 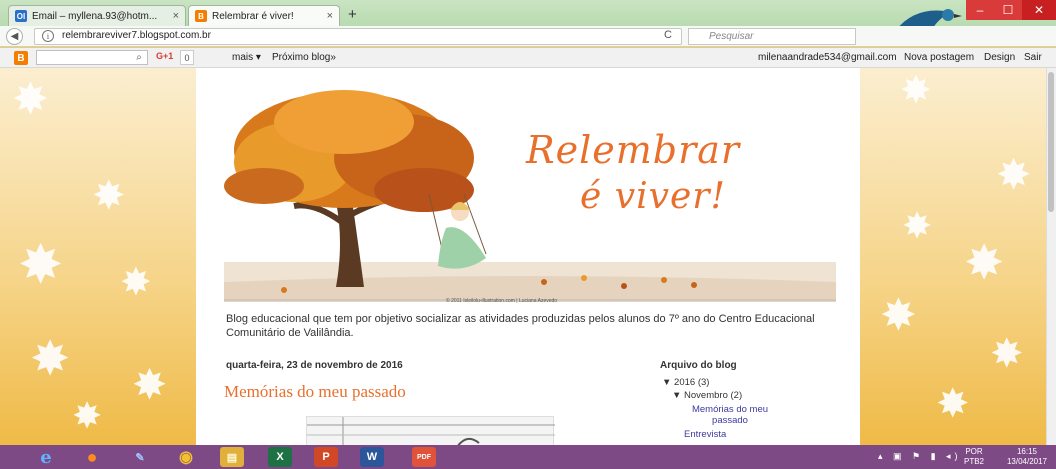 I want to click on blog-title-line2: é viver!, so click(x=653, y=196).